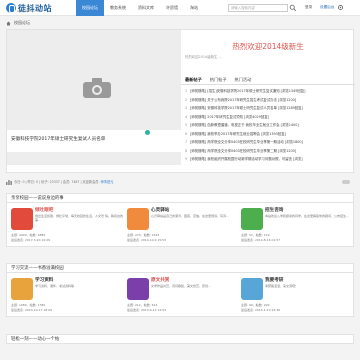 The height and width of the screenshot is (360, 360). What do you see at coordinates (147, 132) in the screenshot?
I see `slide-indicator-dot` at bounding box center [147, 132].